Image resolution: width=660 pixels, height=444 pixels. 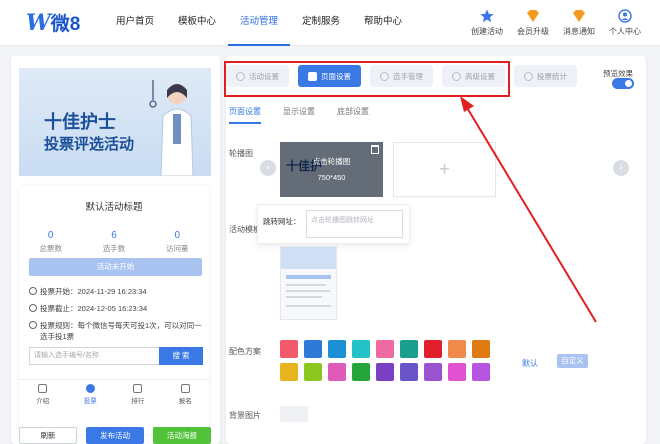 What do you see at coordinates (533, 23) in the screenshot?
I see `vip-upgrade-button: 会员升级` at bounding box center [533, 23].